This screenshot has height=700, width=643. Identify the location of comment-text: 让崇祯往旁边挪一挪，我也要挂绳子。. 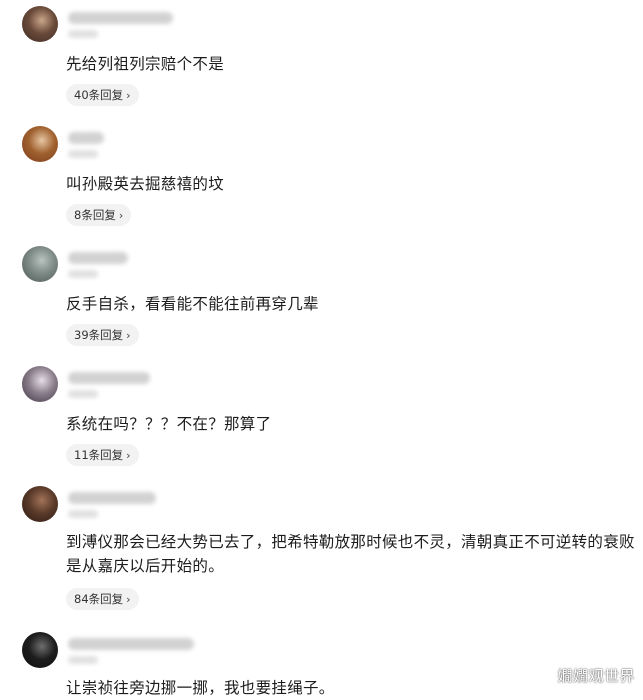
(200, 688).